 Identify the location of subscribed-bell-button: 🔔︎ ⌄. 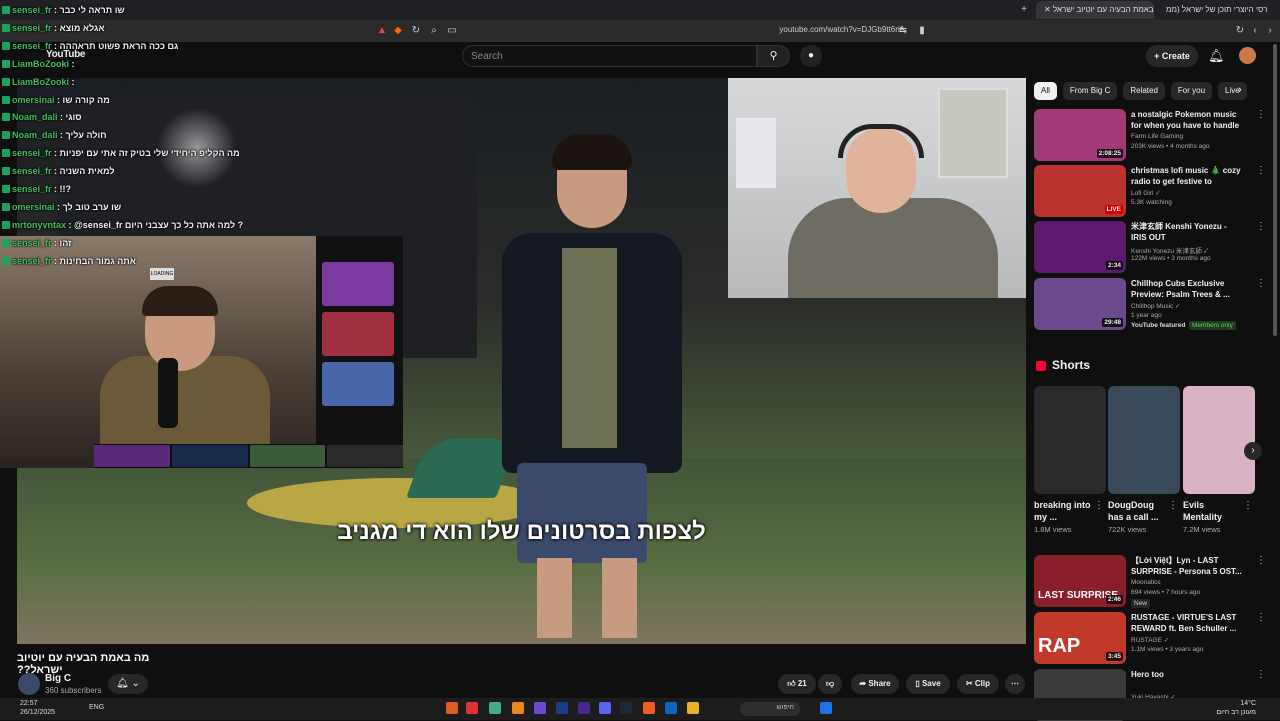
(128, 684).